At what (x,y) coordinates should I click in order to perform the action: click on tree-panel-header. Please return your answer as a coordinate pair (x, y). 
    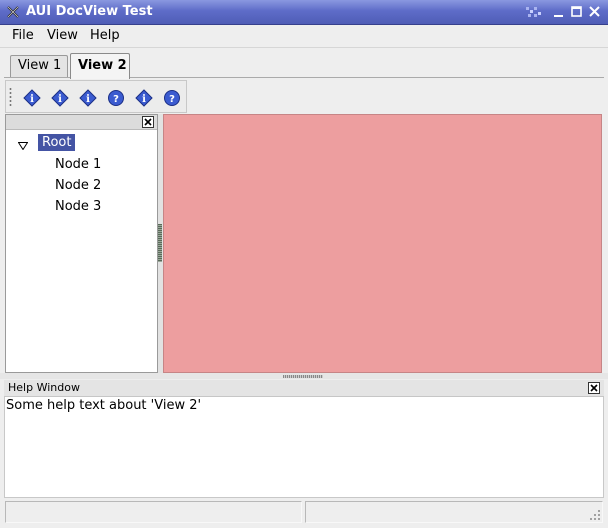
    Looking at the image, I should click on (81, 122).